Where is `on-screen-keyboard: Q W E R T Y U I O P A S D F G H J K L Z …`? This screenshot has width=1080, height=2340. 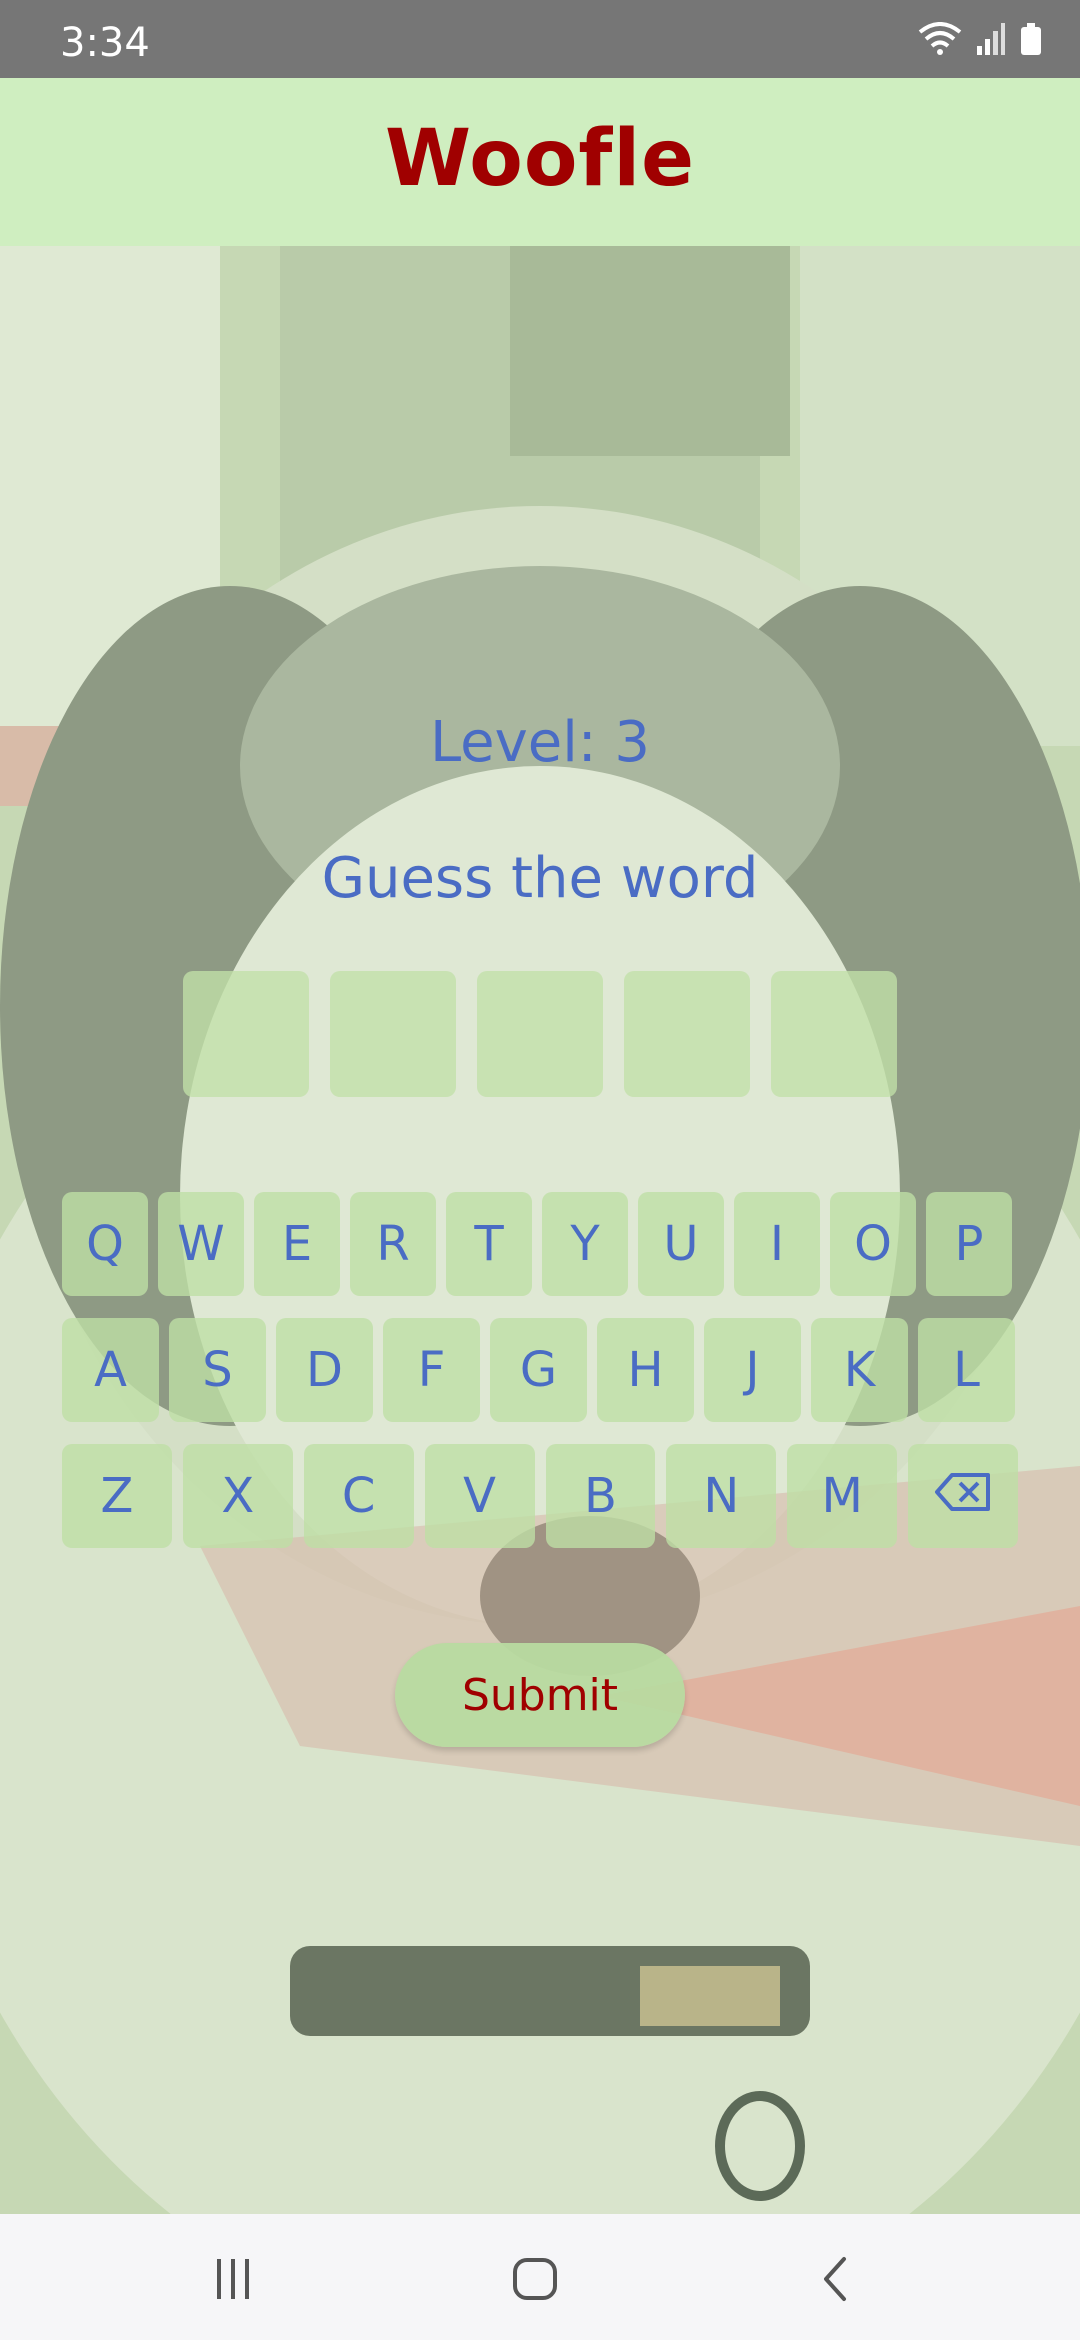 on-screen-keyboard: Q W E R T Y U I O P A S D F G H J K L Z … is located at coordinates (540, 1381).